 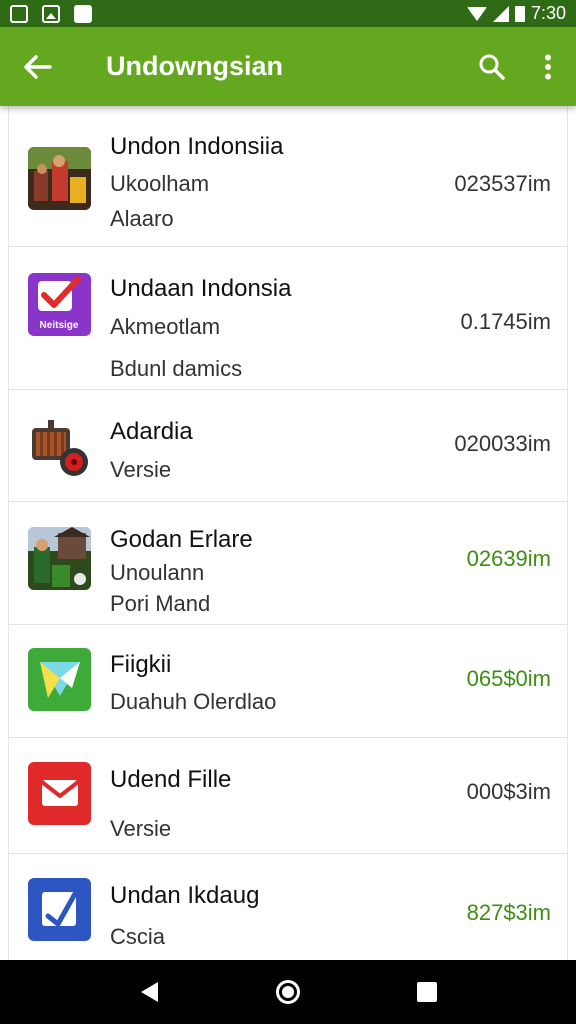 I want to click on nav-home-button, so click(x=288, y=992).